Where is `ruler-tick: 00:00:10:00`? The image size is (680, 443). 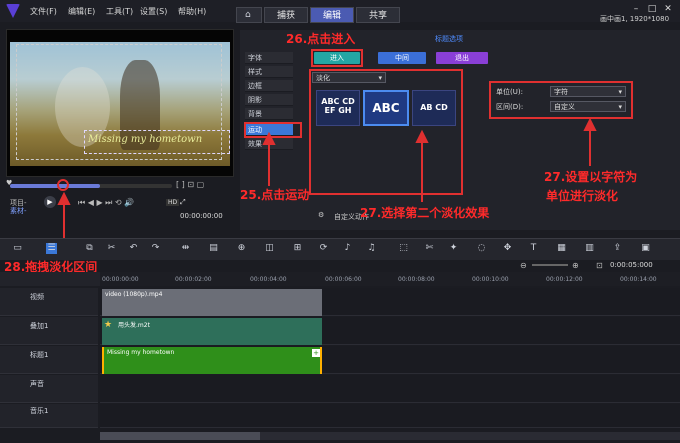 ruler-tick: 00:00:10:00 is located at coordinates (490, 279).